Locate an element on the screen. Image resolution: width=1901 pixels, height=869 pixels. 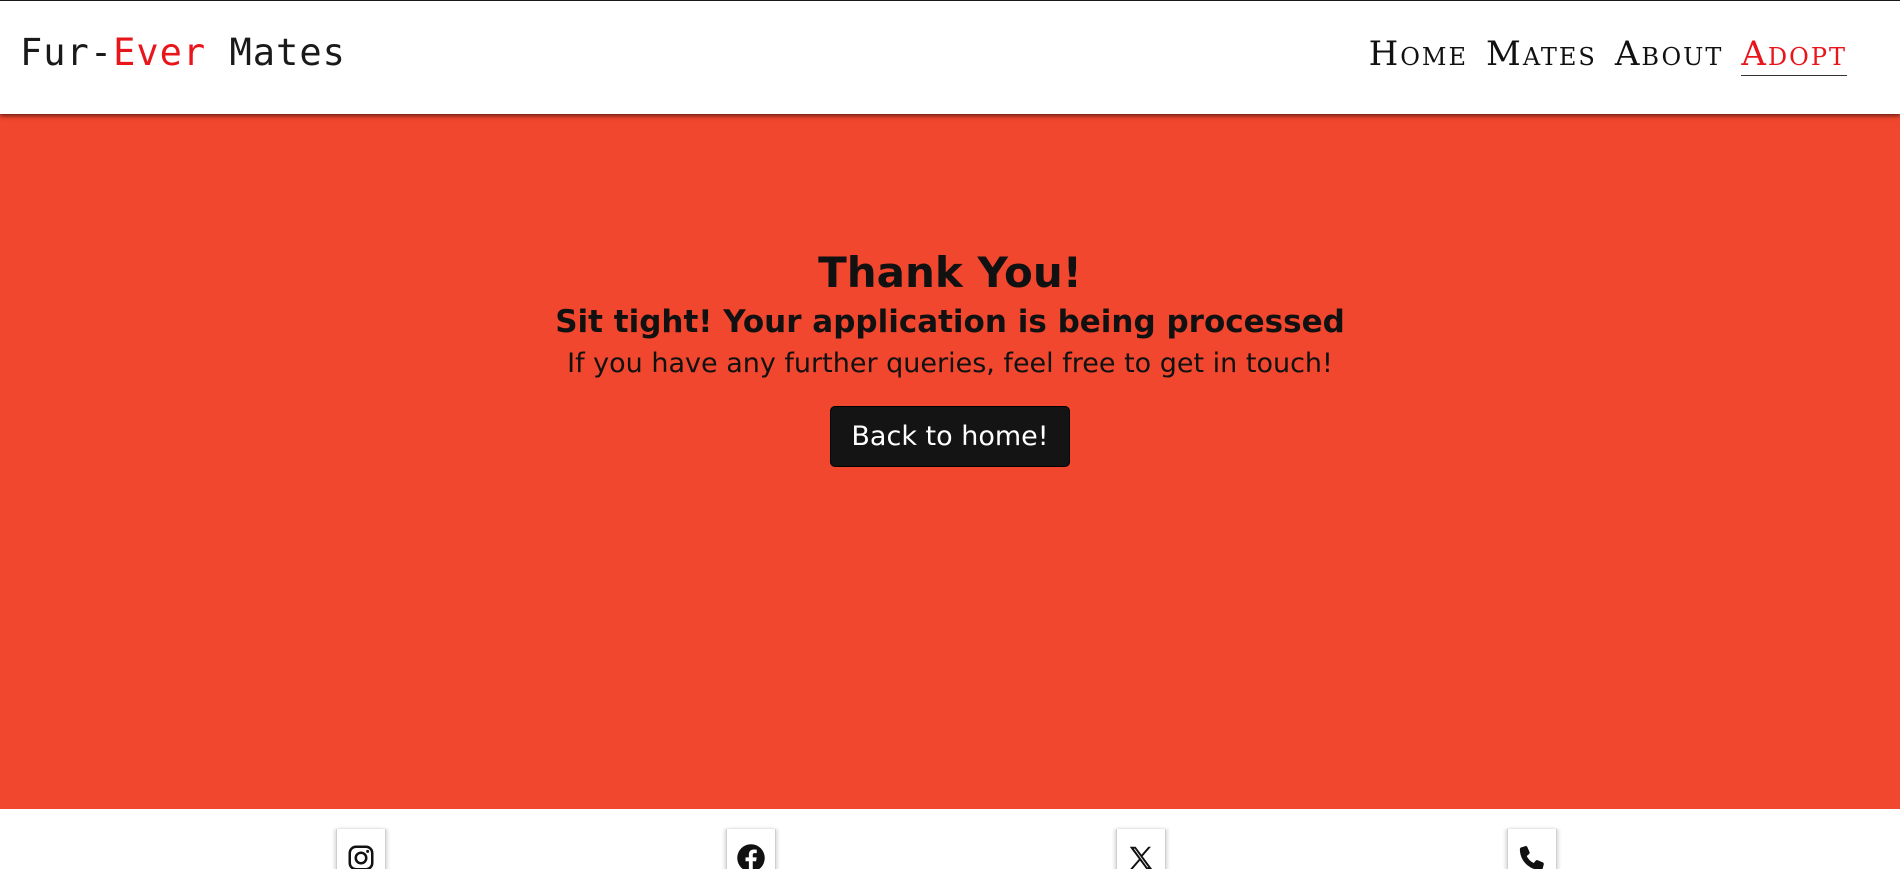
brand-logo: Fur-Ever Mates is located at coordinates (183, 52).